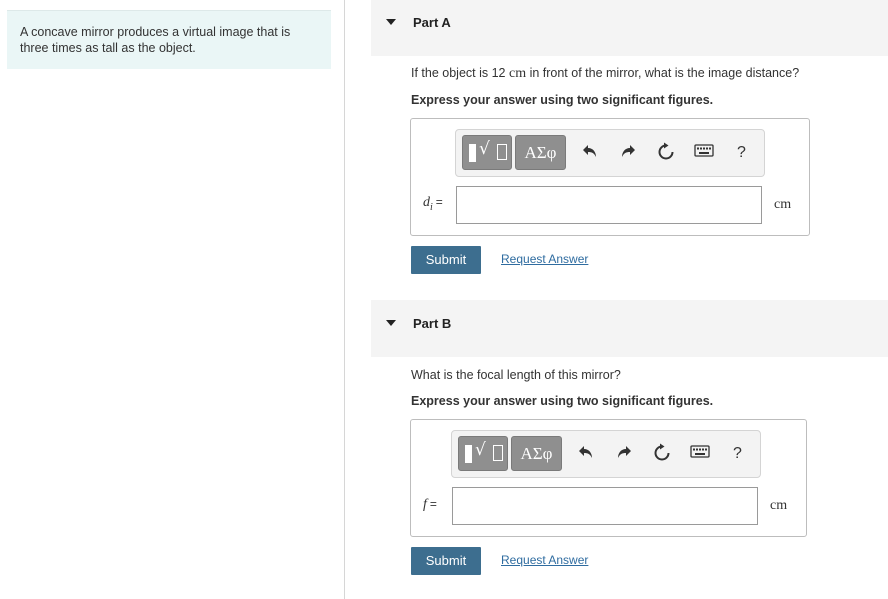  What do you see at coordinates (516, 375) in the screenshot?
I see `part-b-question: What is the focal length of this mirror?` at bounding box center [516, 375].